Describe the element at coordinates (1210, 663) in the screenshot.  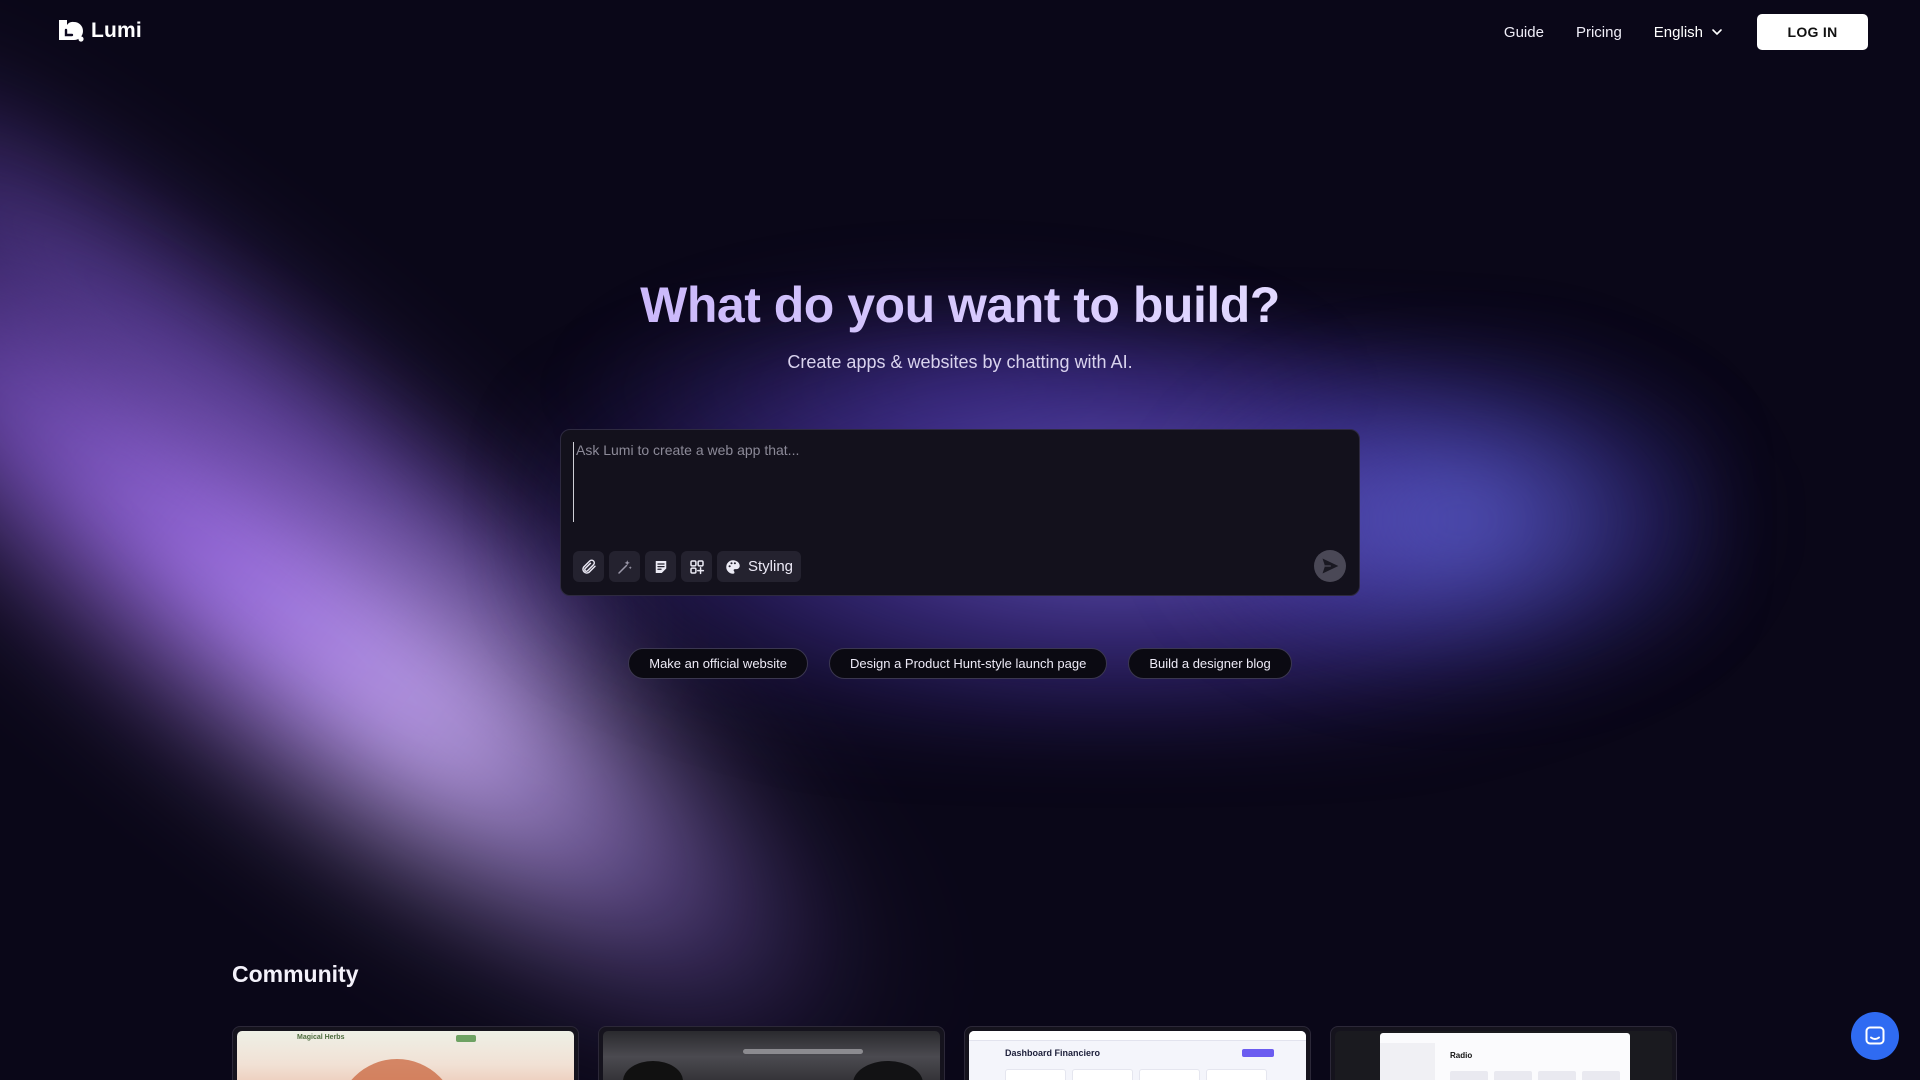
I see `suggestion-chip-designer-blog: Build a designer blog` at that location.